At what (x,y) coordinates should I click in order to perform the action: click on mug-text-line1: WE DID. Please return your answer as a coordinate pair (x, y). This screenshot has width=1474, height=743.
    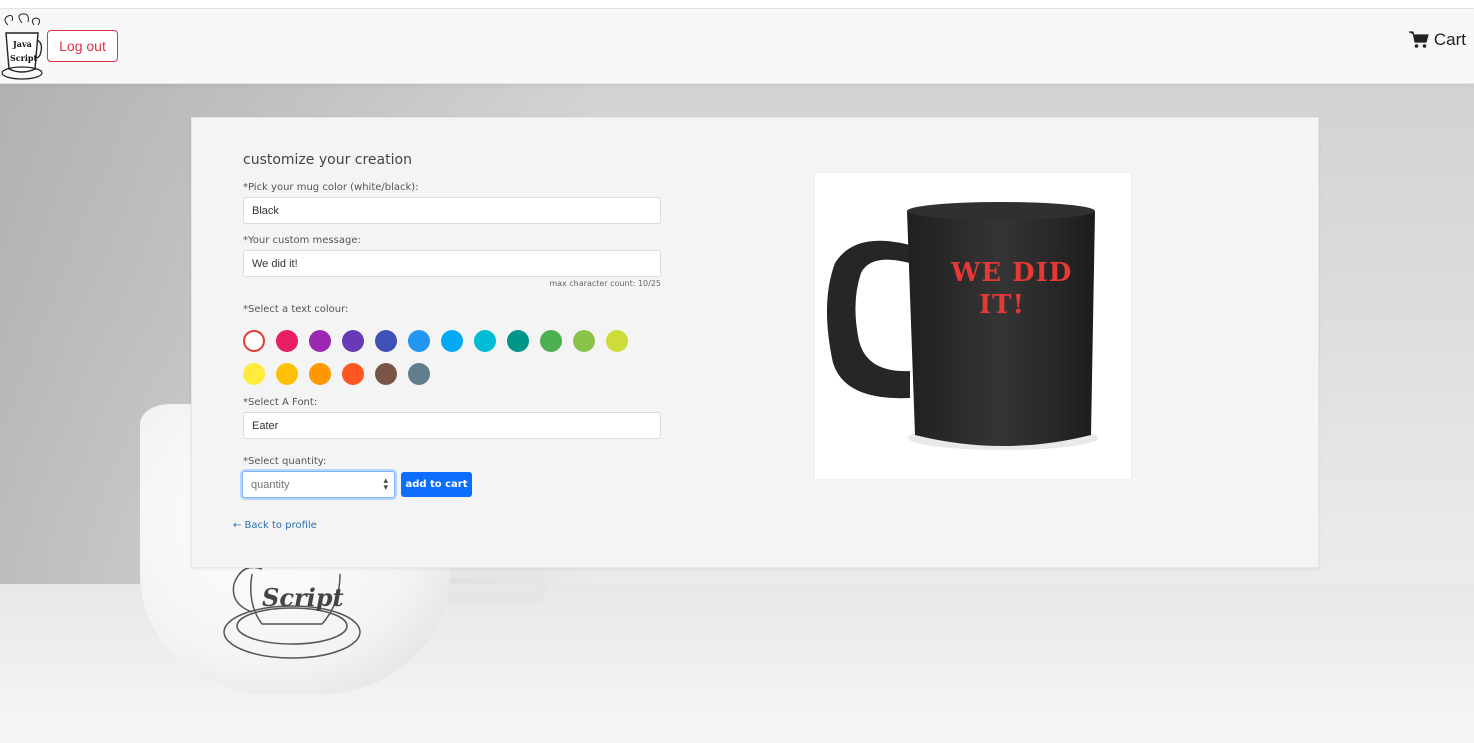
    Looking at the image, I should click on (1011, 273).